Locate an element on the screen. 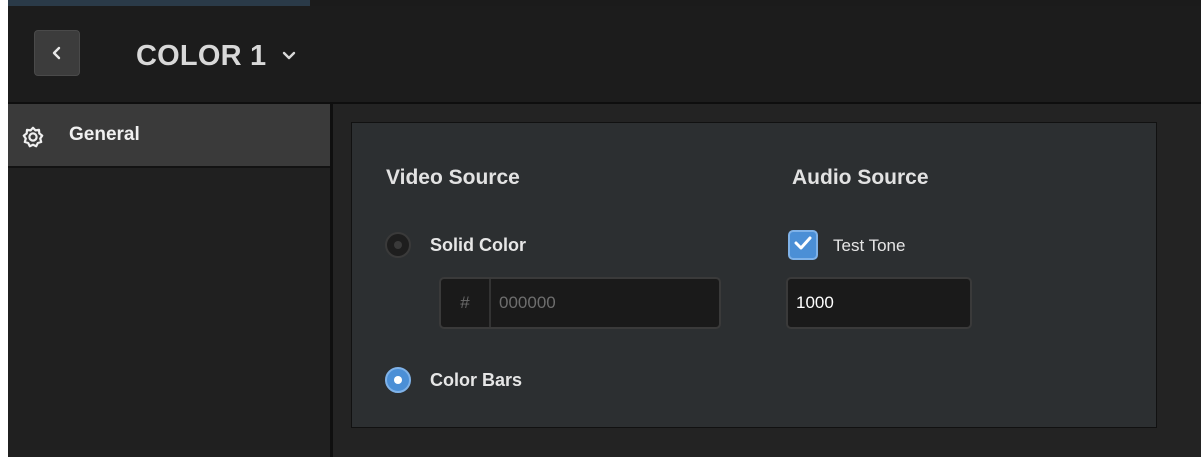  title-dropdown: COLOR 1 is located at coordinates (216, 56).